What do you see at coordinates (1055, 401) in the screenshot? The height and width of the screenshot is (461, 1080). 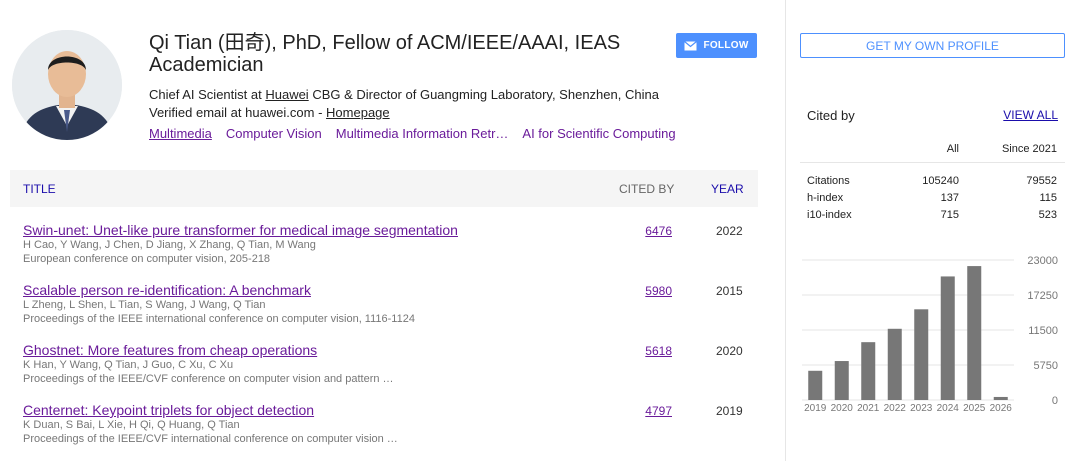 I see `y-tick-label: 0` at bounding box center [1055, 401].